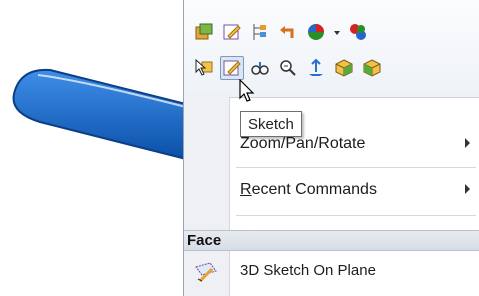  What do you see at coordinates (308, 270) in the screenshot?
I see `menu-item-label: 3D Sketch On Plane` at bounding box center [308, 270].